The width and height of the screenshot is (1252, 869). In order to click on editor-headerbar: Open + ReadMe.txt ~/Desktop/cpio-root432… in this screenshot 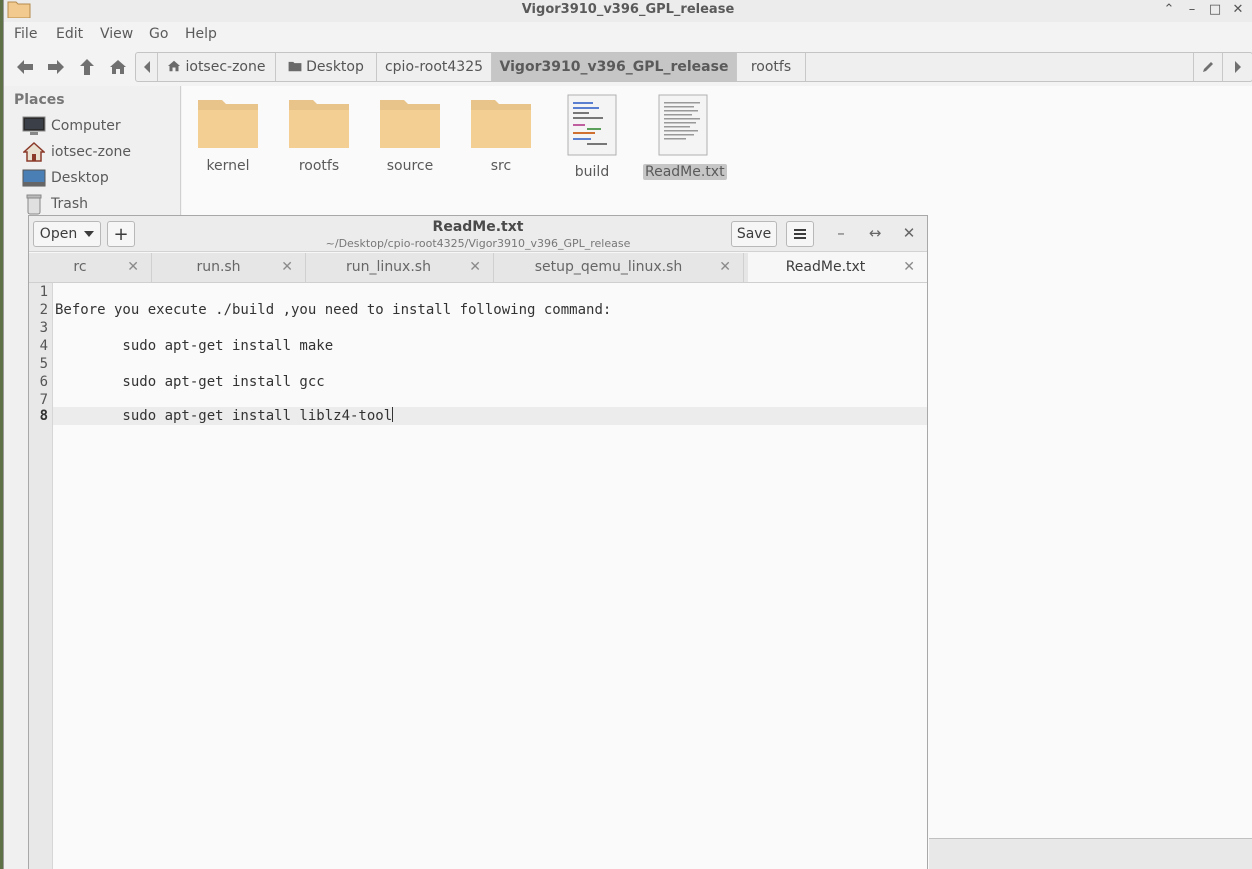, I will do `click(478, 234)`.